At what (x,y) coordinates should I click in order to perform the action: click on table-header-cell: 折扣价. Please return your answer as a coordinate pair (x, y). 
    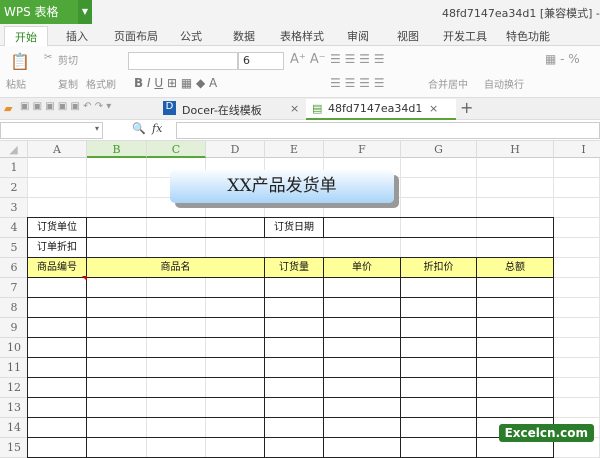
    Looking at the image, I should click on (438, 267).